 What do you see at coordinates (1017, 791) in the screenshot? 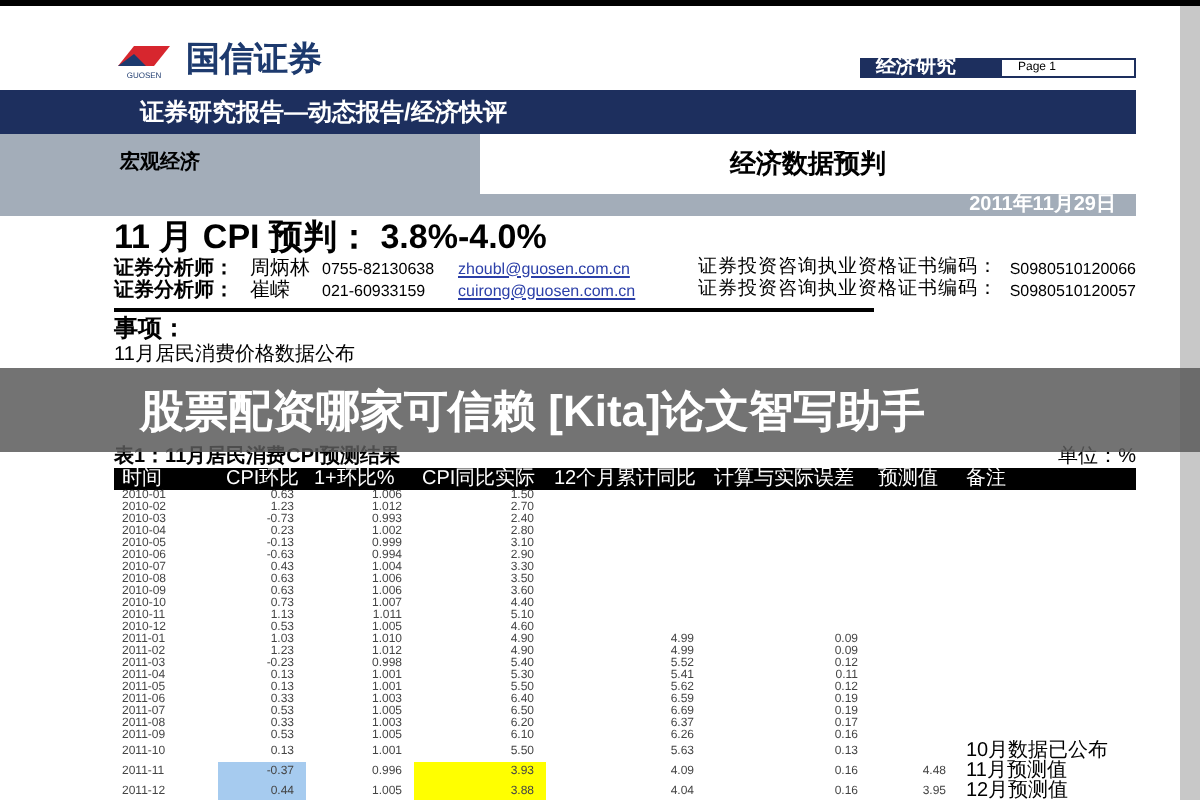
I see `remark-cell: 12月预测值` at bounding box center [1017, 791].